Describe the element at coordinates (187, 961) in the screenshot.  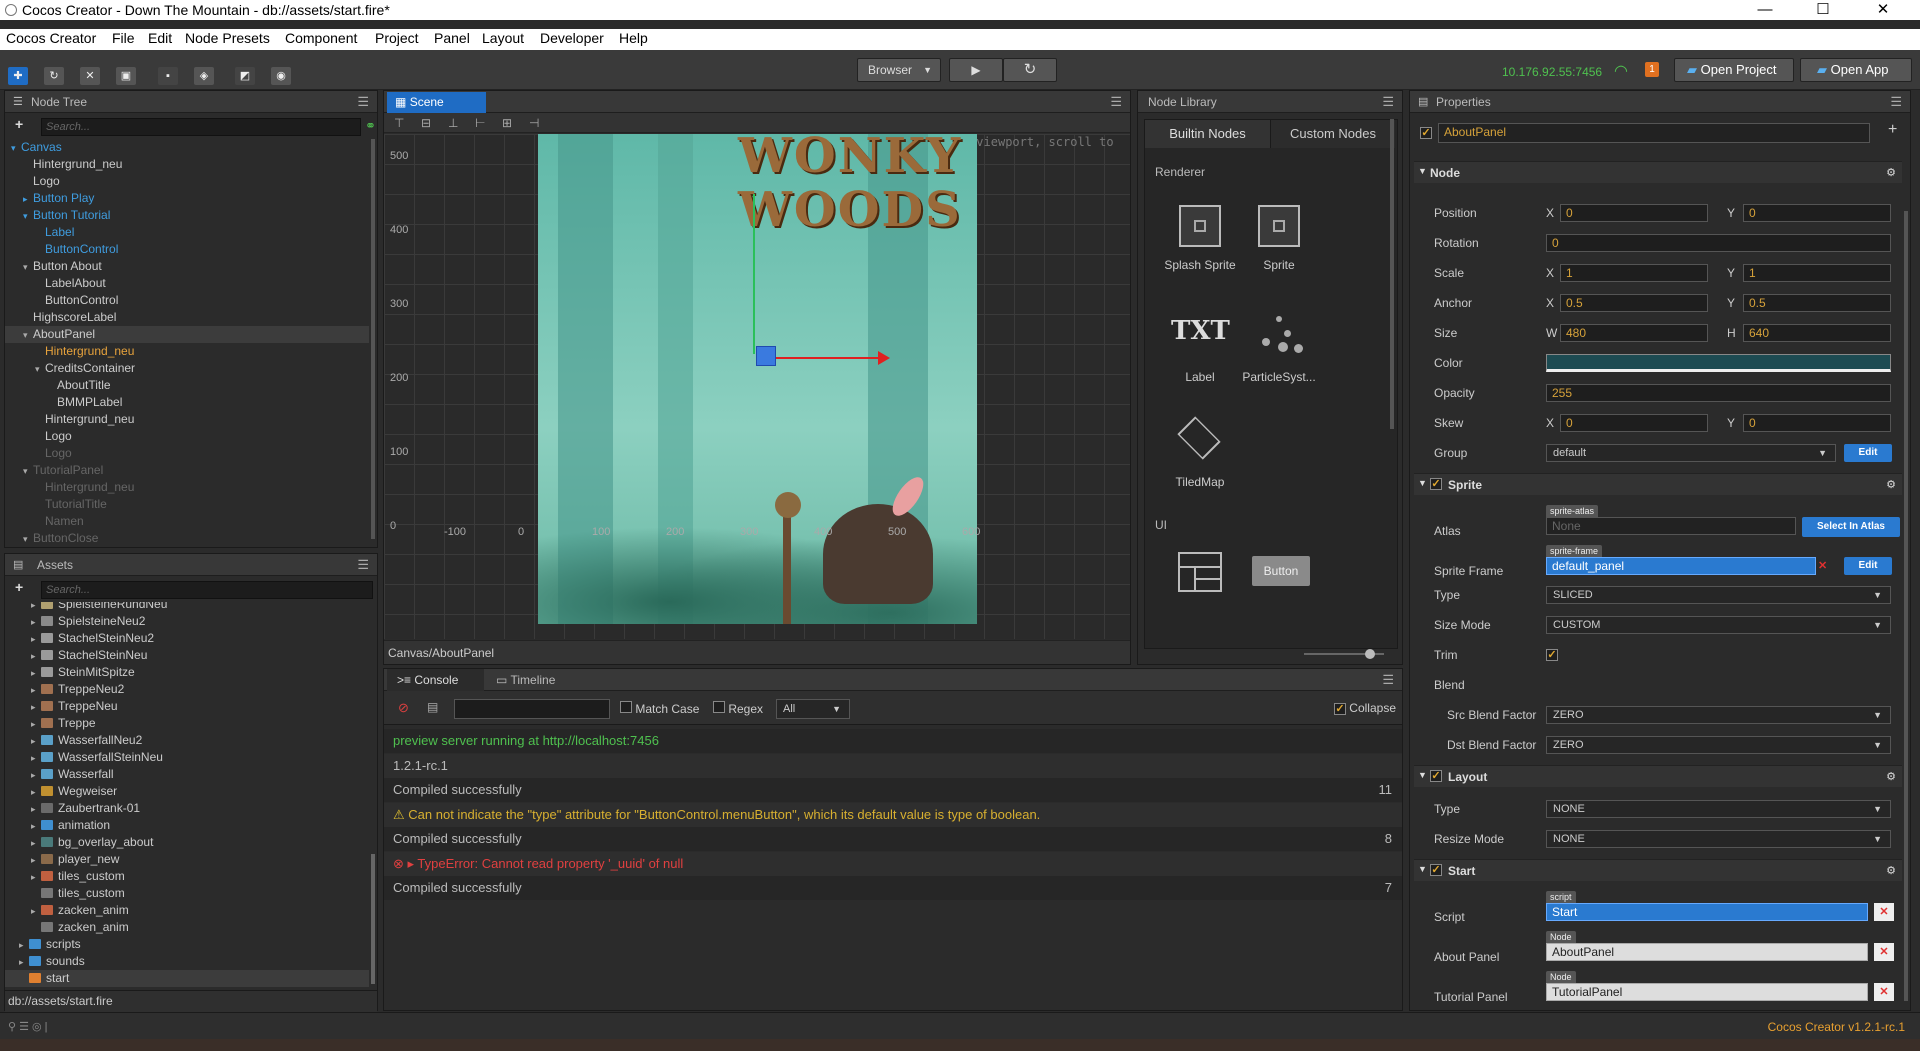
I see `asset-item: ▸ sounds` at that location.